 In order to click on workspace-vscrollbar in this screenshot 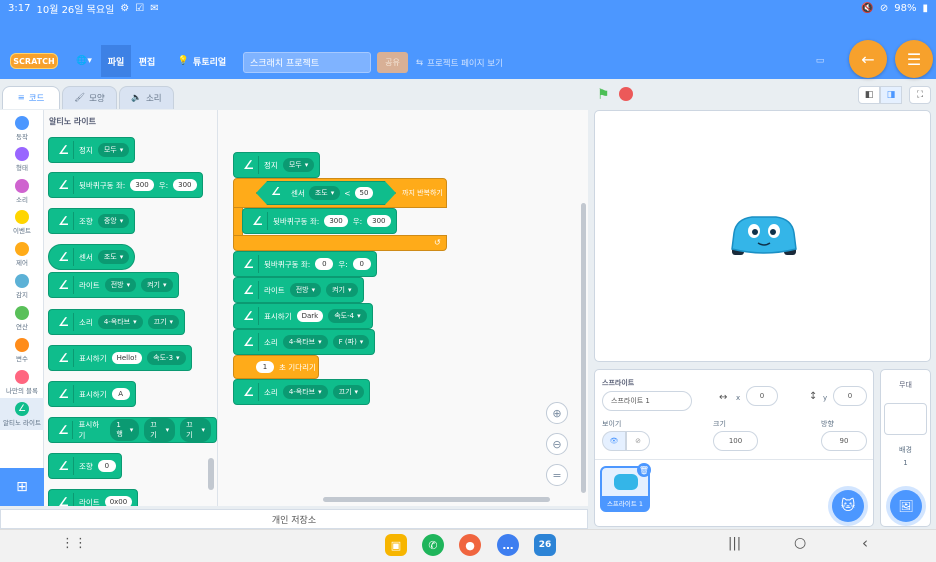, I will do `click(583, 348)`.